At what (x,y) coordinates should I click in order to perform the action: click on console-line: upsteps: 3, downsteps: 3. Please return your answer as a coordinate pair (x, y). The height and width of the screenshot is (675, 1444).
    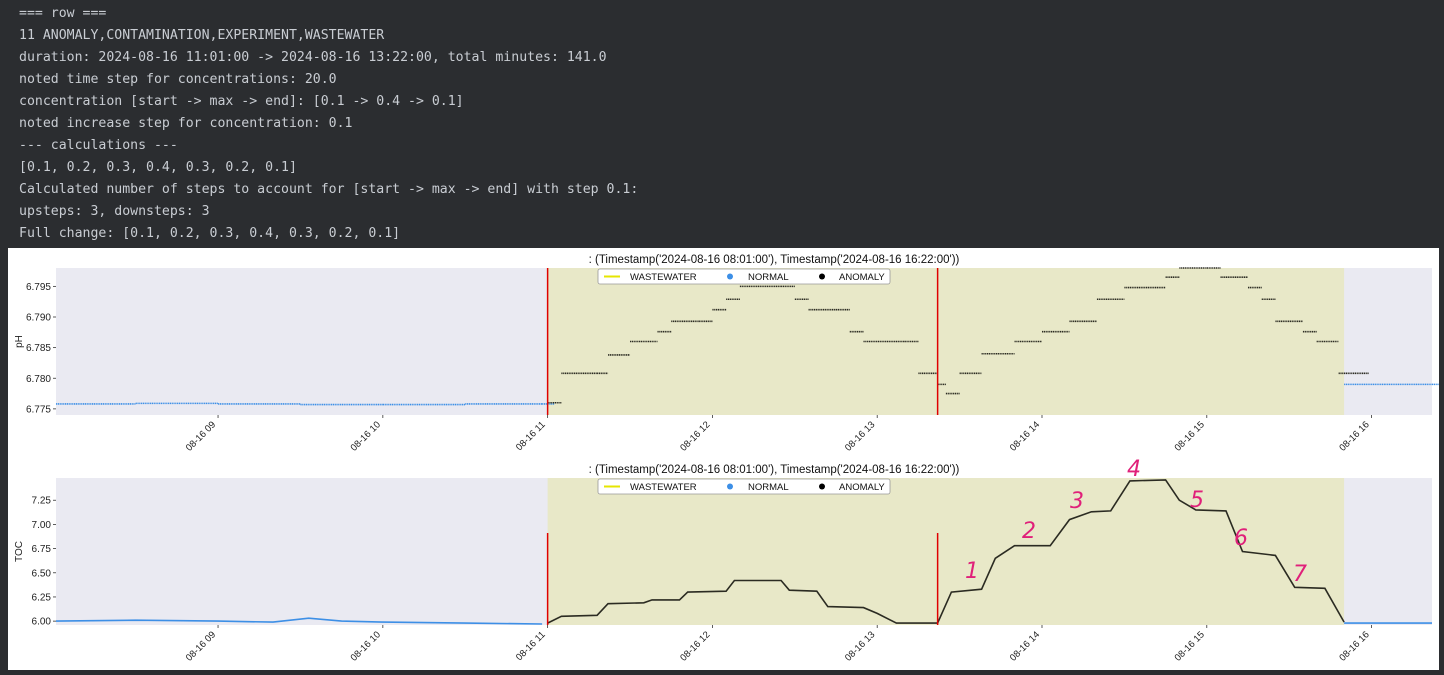
    Looking at the image, I should click on (114, 211).